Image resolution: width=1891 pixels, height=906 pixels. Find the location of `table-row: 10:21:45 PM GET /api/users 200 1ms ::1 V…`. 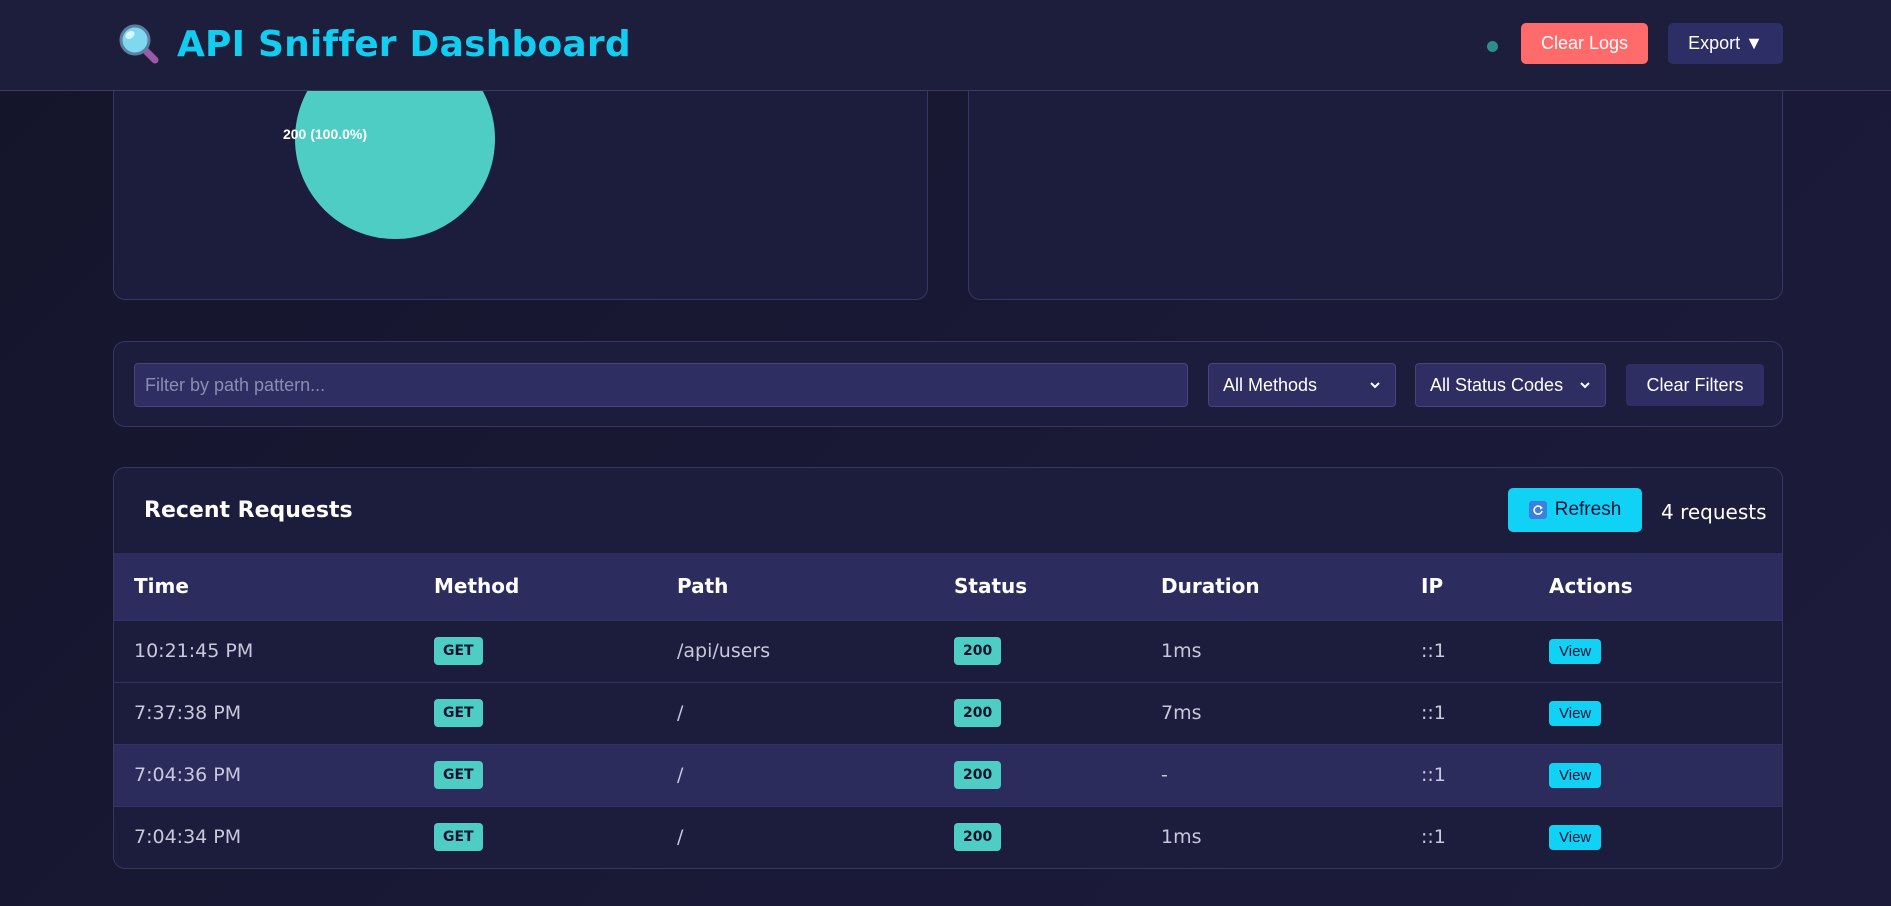

table-row: 10:21:45 PM GET /api/users 200 1ms ::1 V… is located at coordinates (948, 651).